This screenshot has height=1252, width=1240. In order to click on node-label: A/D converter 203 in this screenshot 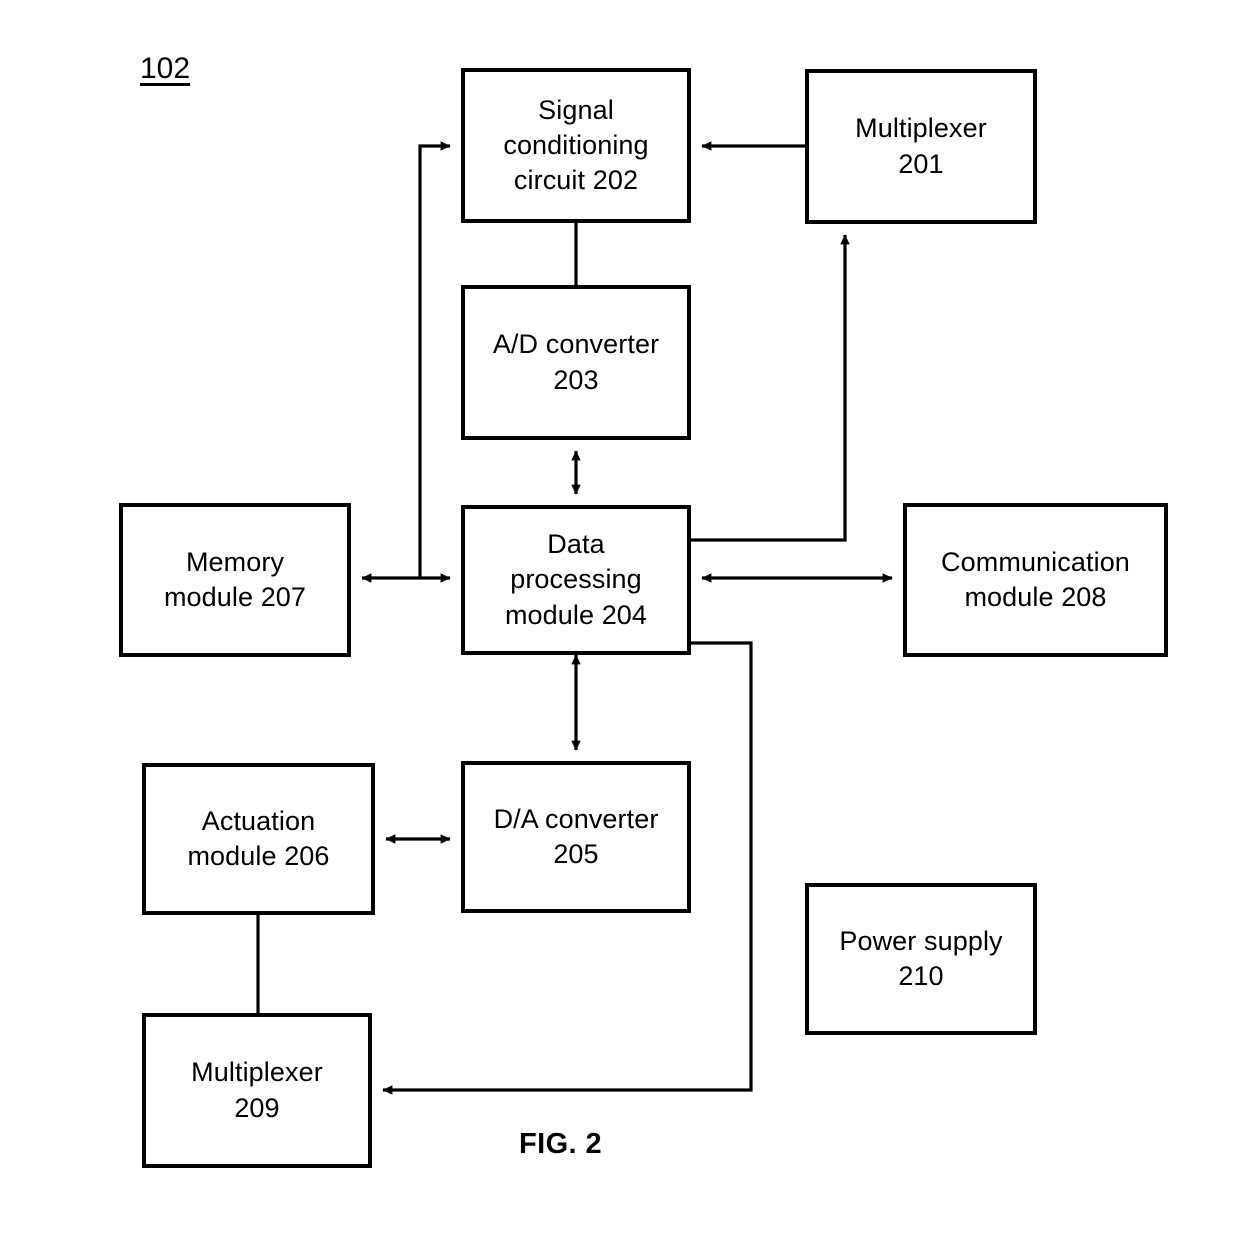, I will do `click(576, 362)`.